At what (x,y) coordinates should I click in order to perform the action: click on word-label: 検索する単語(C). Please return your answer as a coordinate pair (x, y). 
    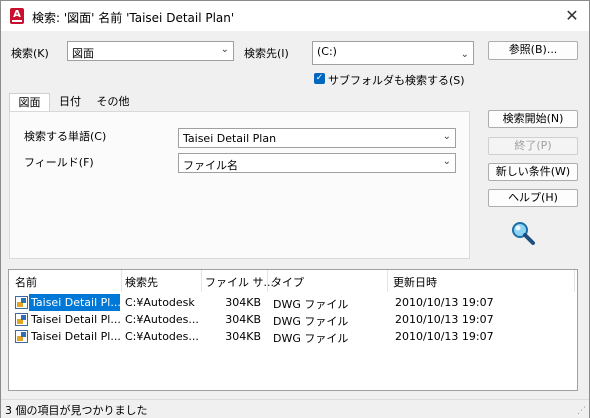
    Looking at the image, I should click on (65, 136).